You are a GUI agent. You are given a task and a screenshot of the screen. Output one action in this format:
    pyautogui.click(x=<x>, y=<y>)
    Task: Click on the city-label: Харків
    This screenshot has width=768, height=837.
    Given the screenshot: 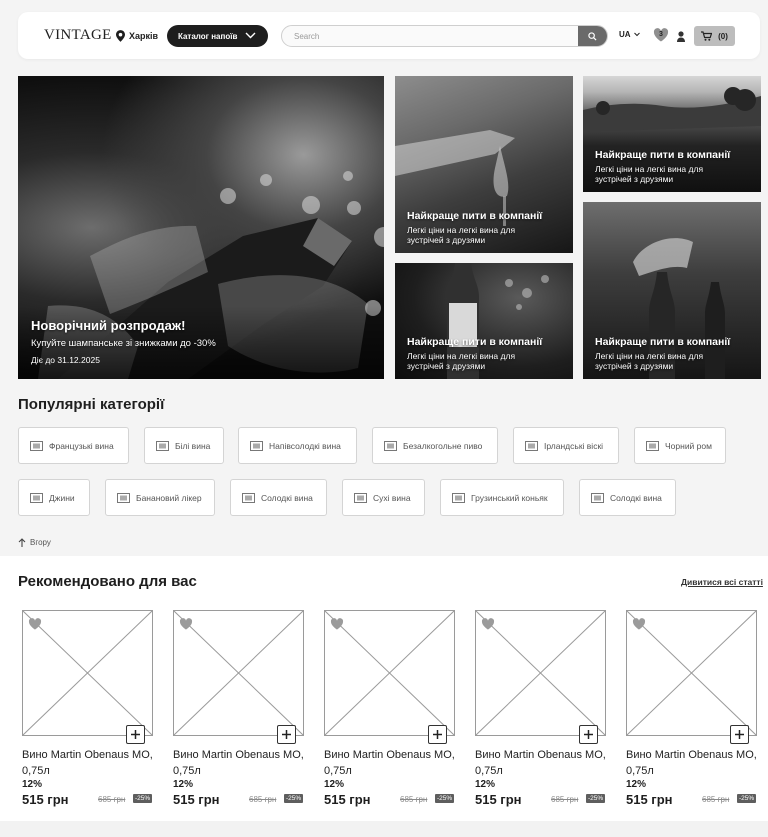 What is the action you would take?
    pyautogui.click(x=144, y=36)
    